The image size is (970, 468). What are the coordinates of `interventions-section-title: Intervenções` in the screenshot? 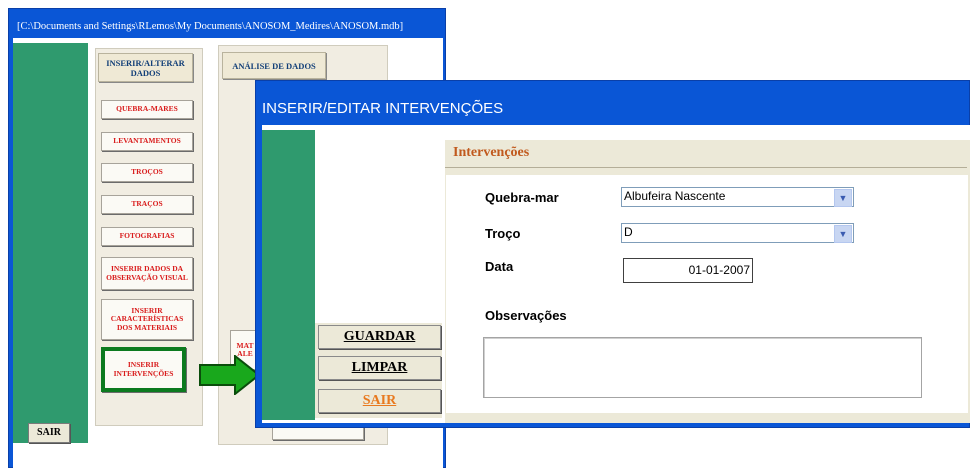 It's located at (706, 154).